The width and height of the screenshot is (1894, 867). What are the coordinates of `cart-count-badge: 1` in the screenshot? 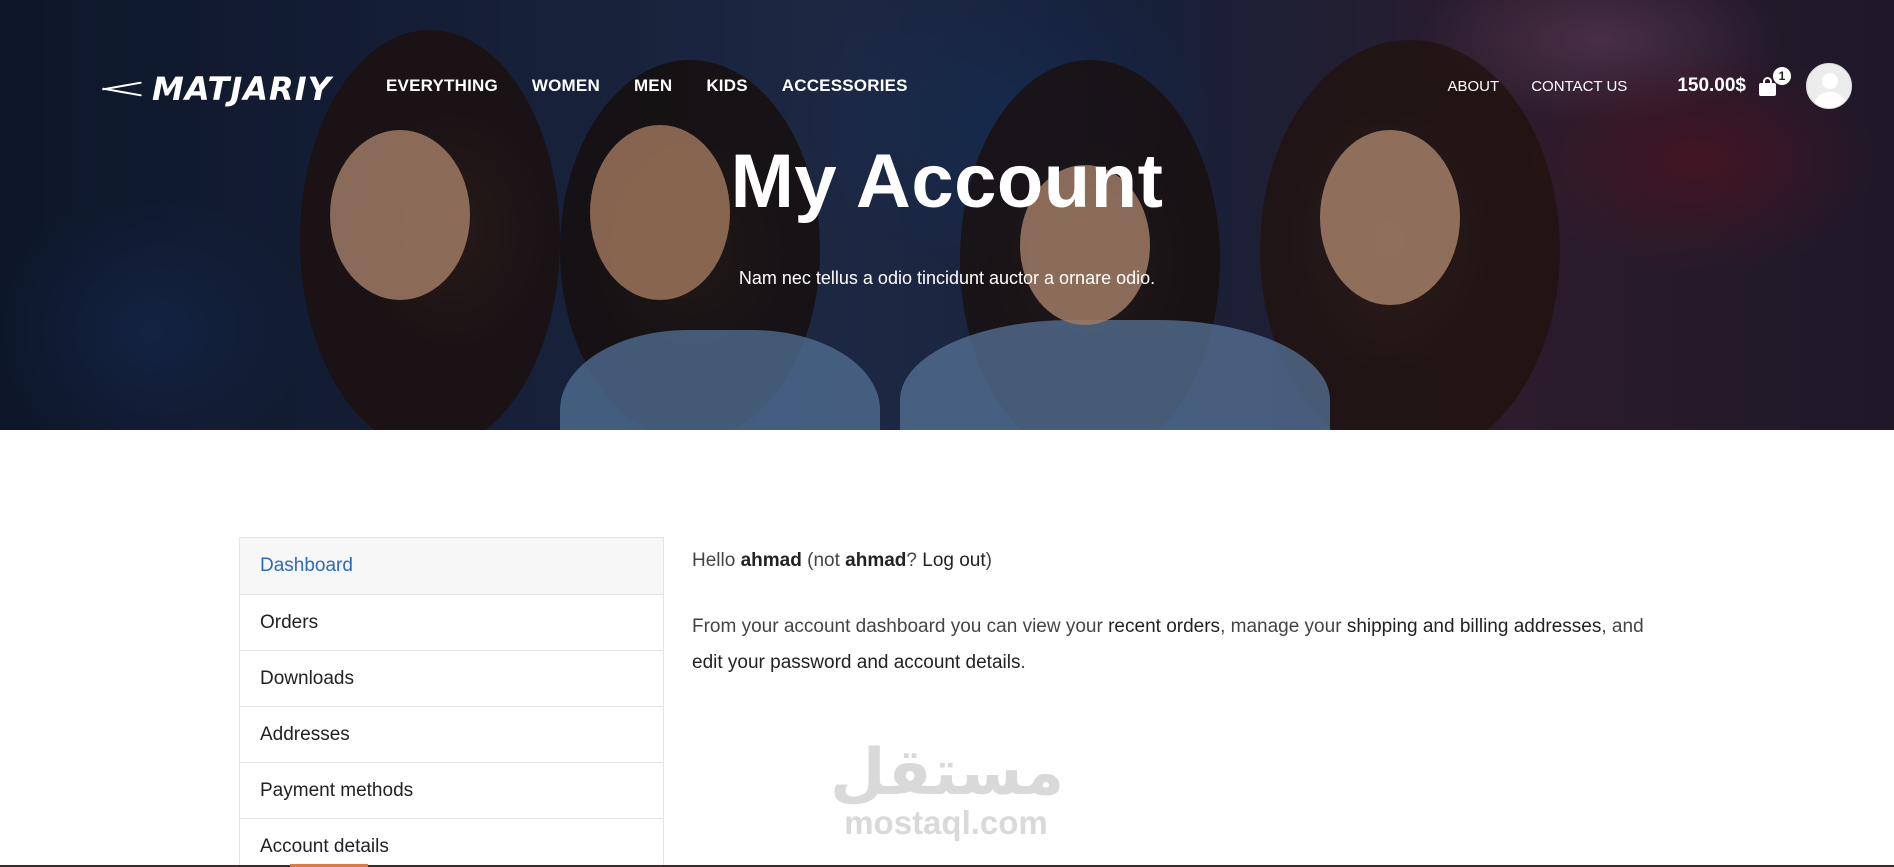 It's located at (1782, 76).